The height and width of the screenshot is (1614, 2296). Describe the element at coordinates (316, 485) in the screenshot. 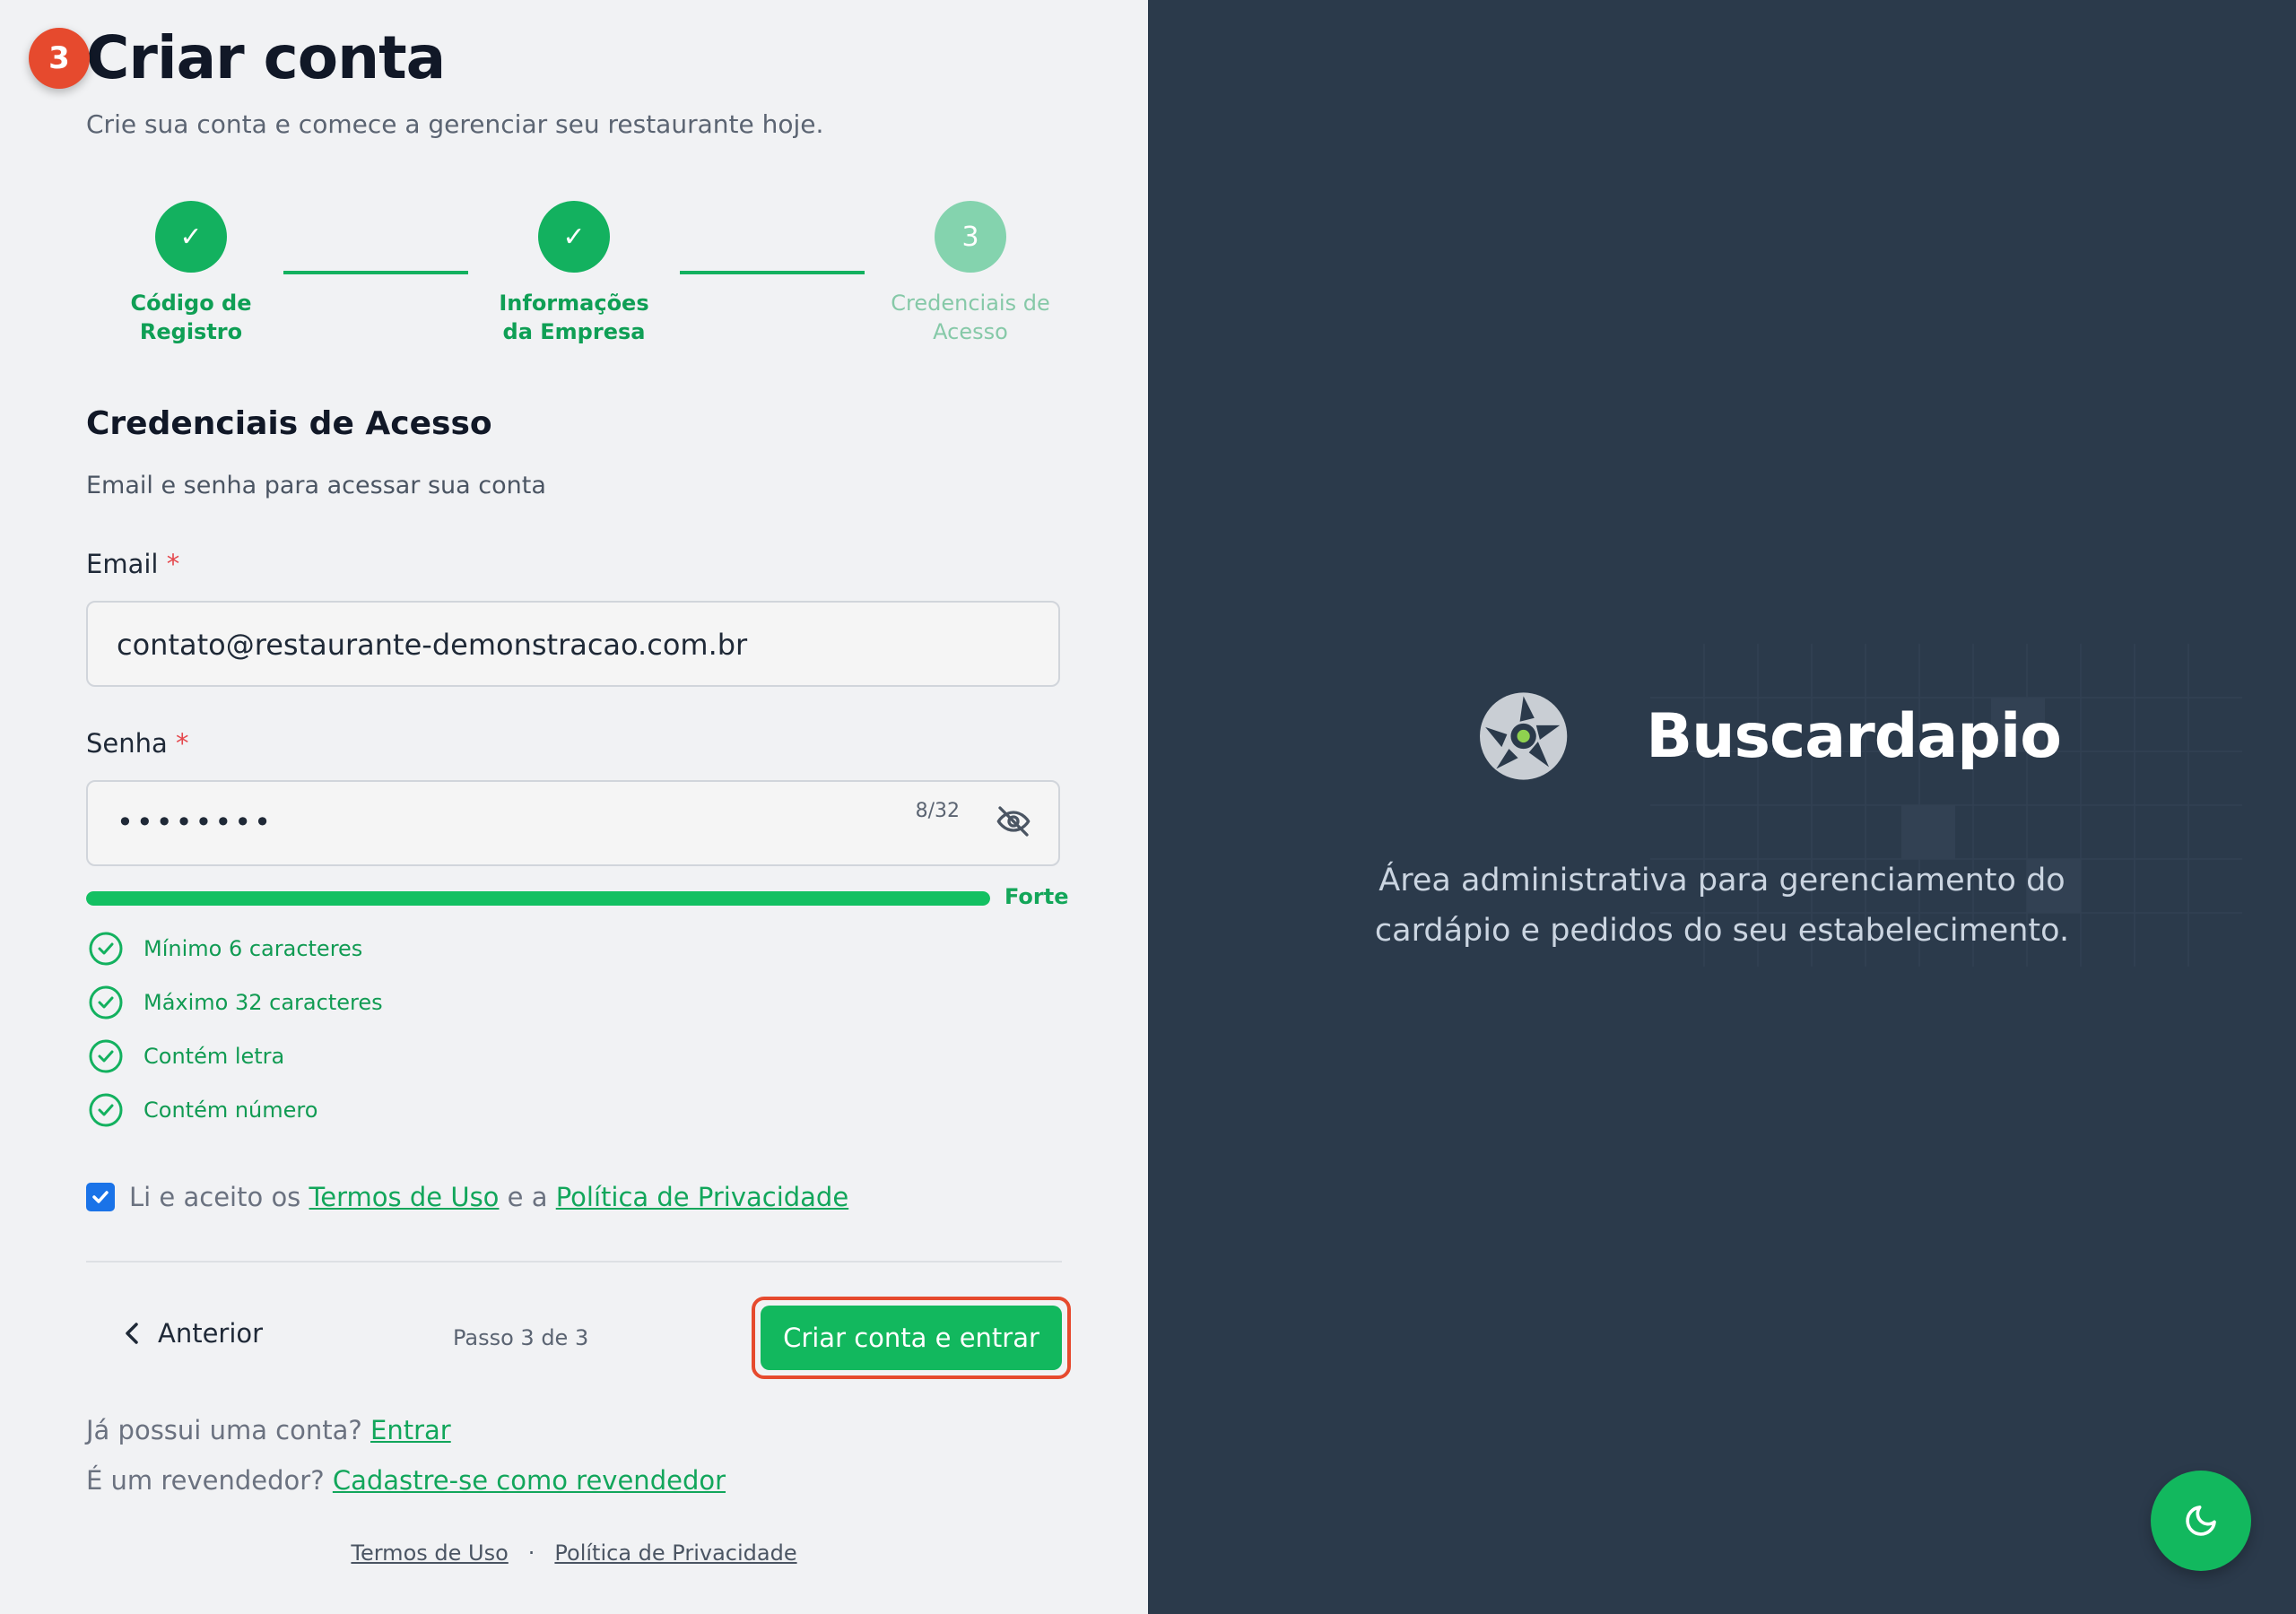

I see `section-description: Email e senha para acessar sua conta` at that location.